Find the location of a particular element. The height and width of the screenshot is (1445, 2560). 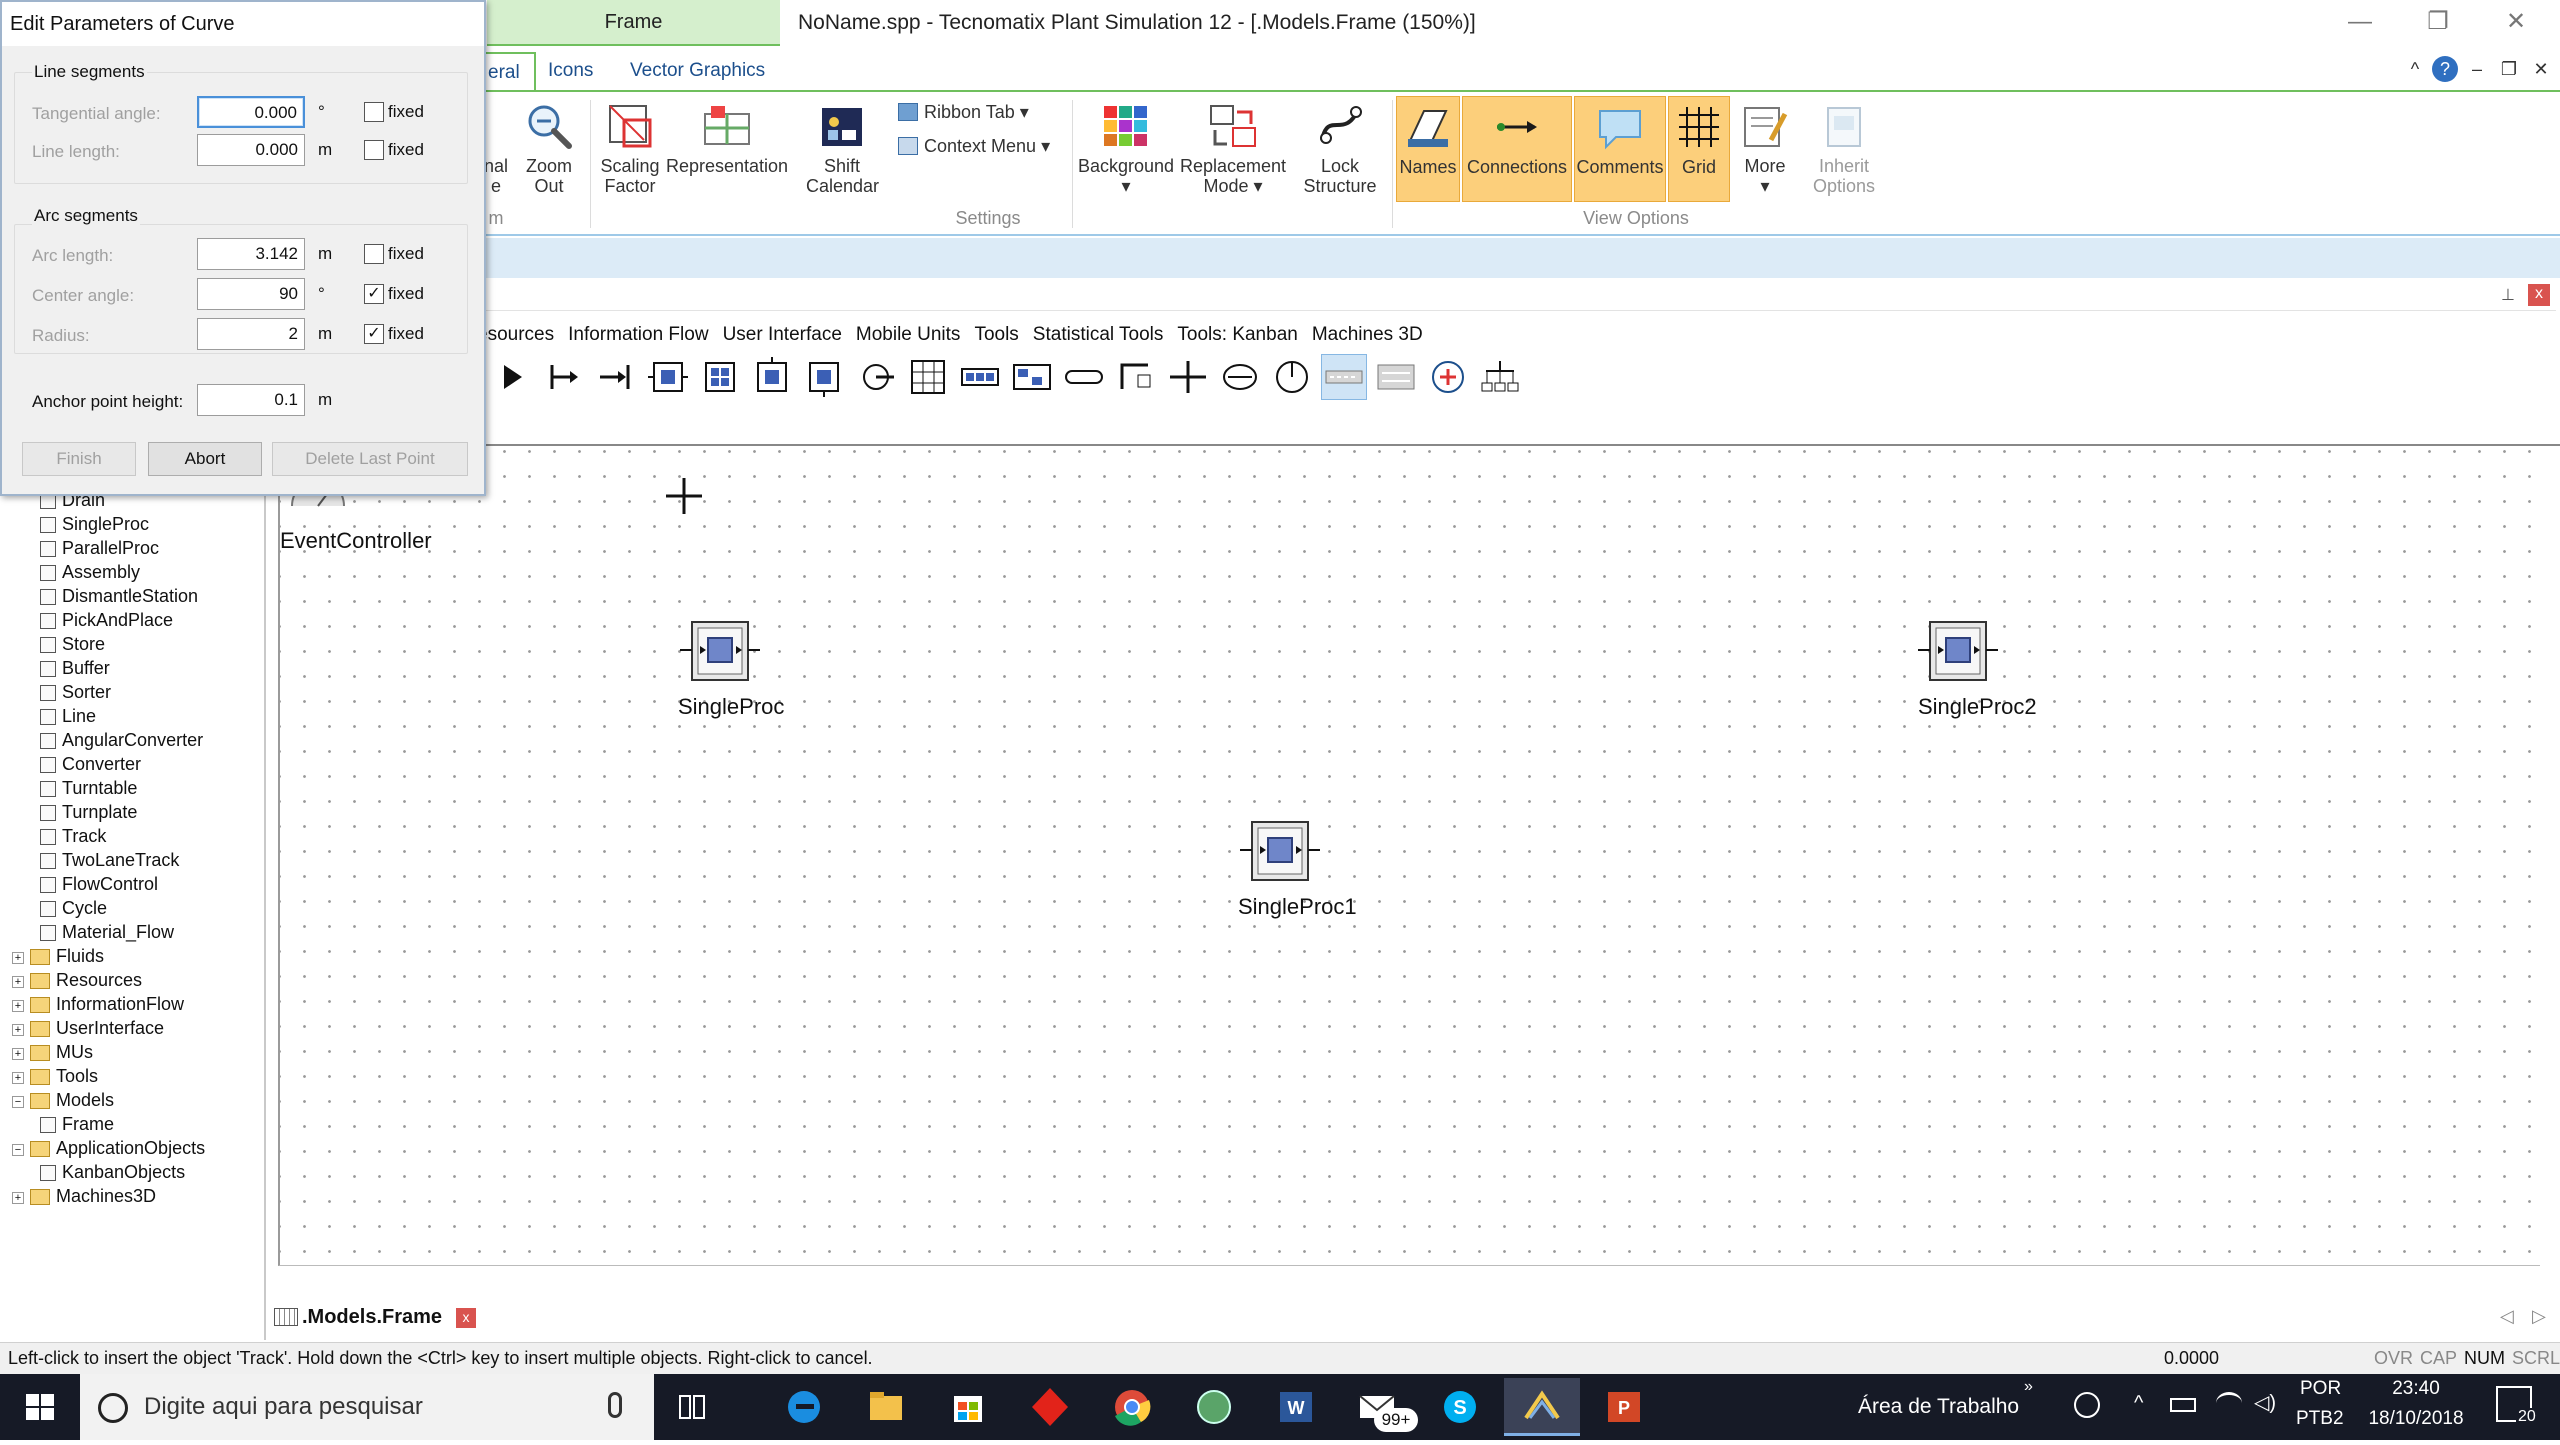

cycle-tool-icon is located at coordinates (1500, 377).